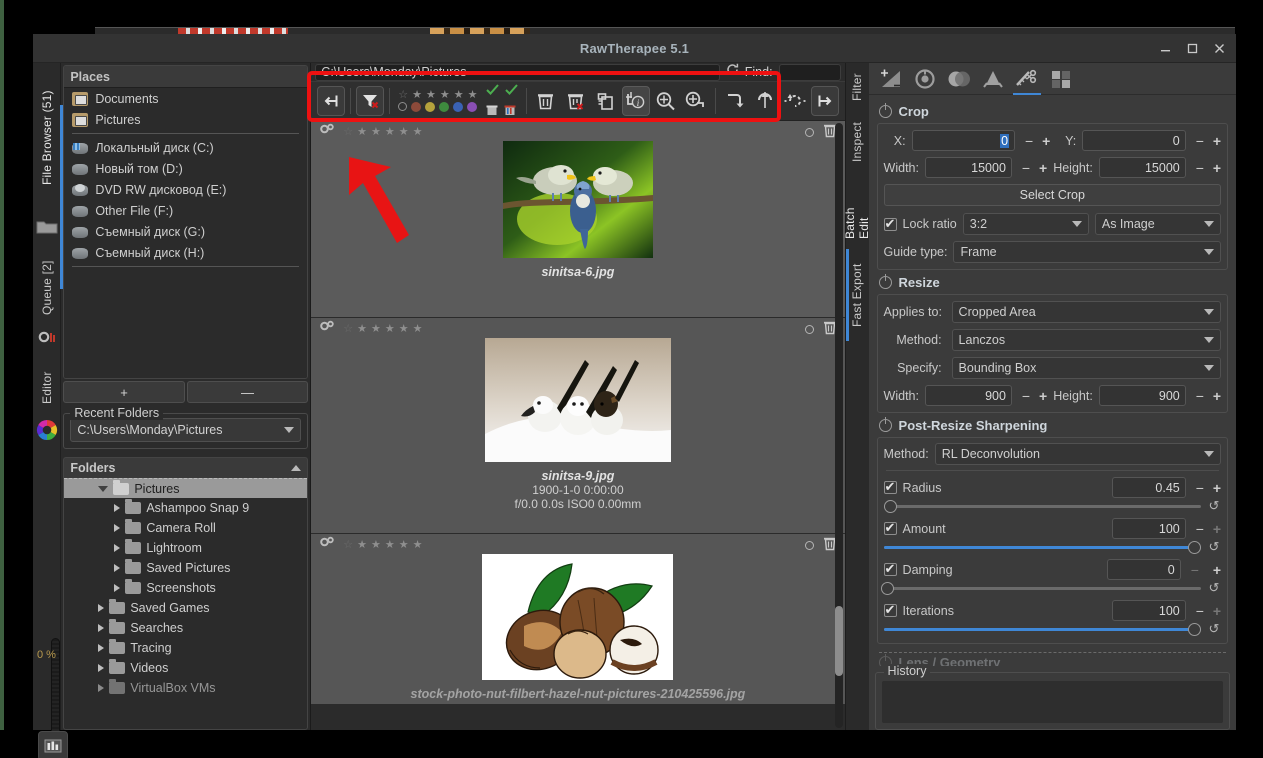  What do you see at coordinates (1206, 529) in the screenshot?
I see `amount-stepper: − +` at bounding box center [1206, 529].